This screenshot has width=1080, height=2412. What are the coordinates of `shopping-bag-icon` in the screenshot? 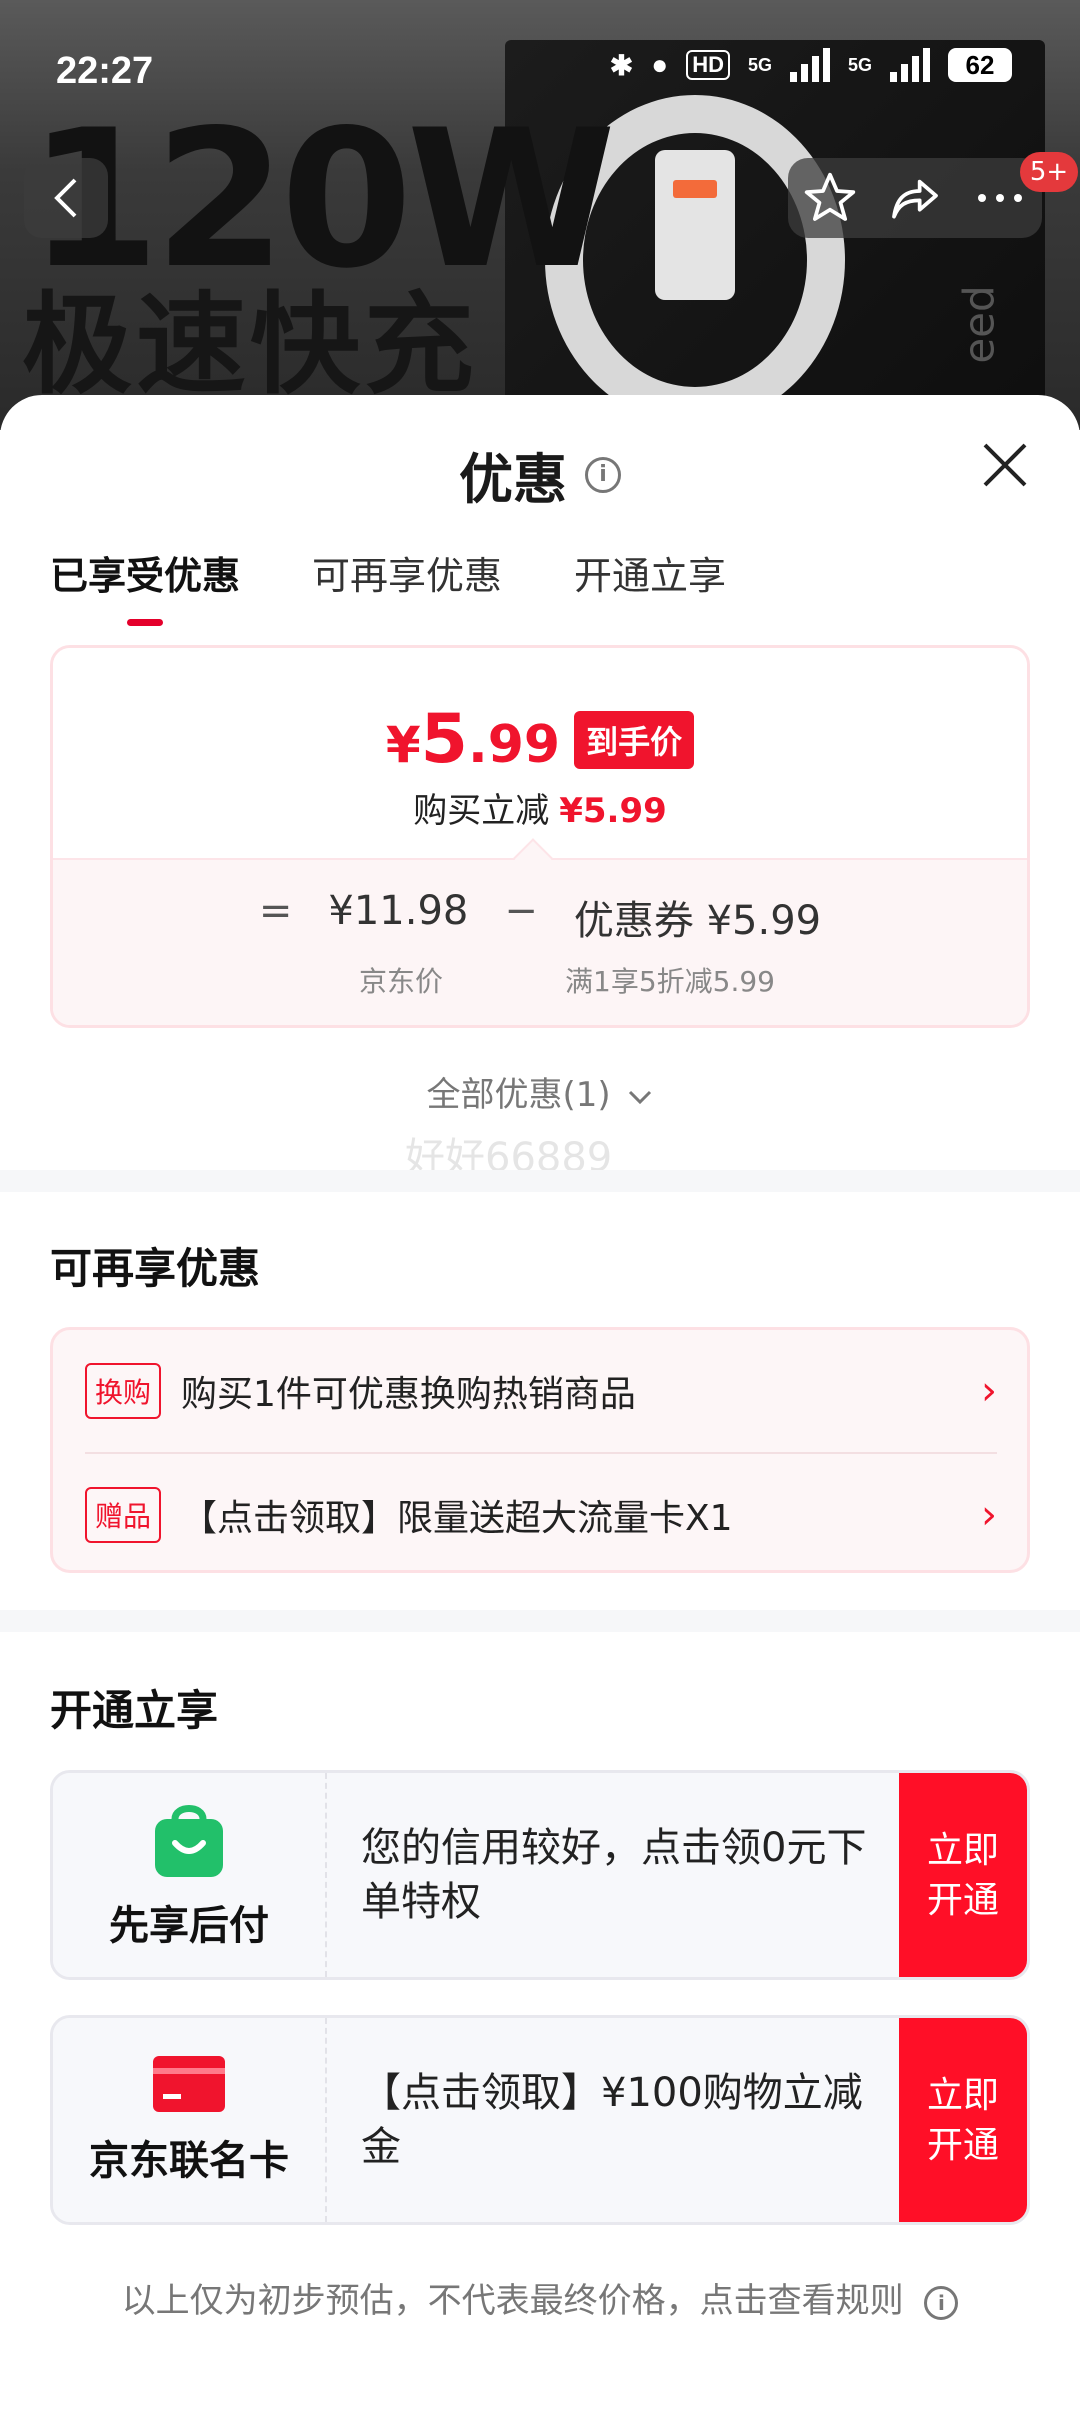 It's located at (189, 1841).